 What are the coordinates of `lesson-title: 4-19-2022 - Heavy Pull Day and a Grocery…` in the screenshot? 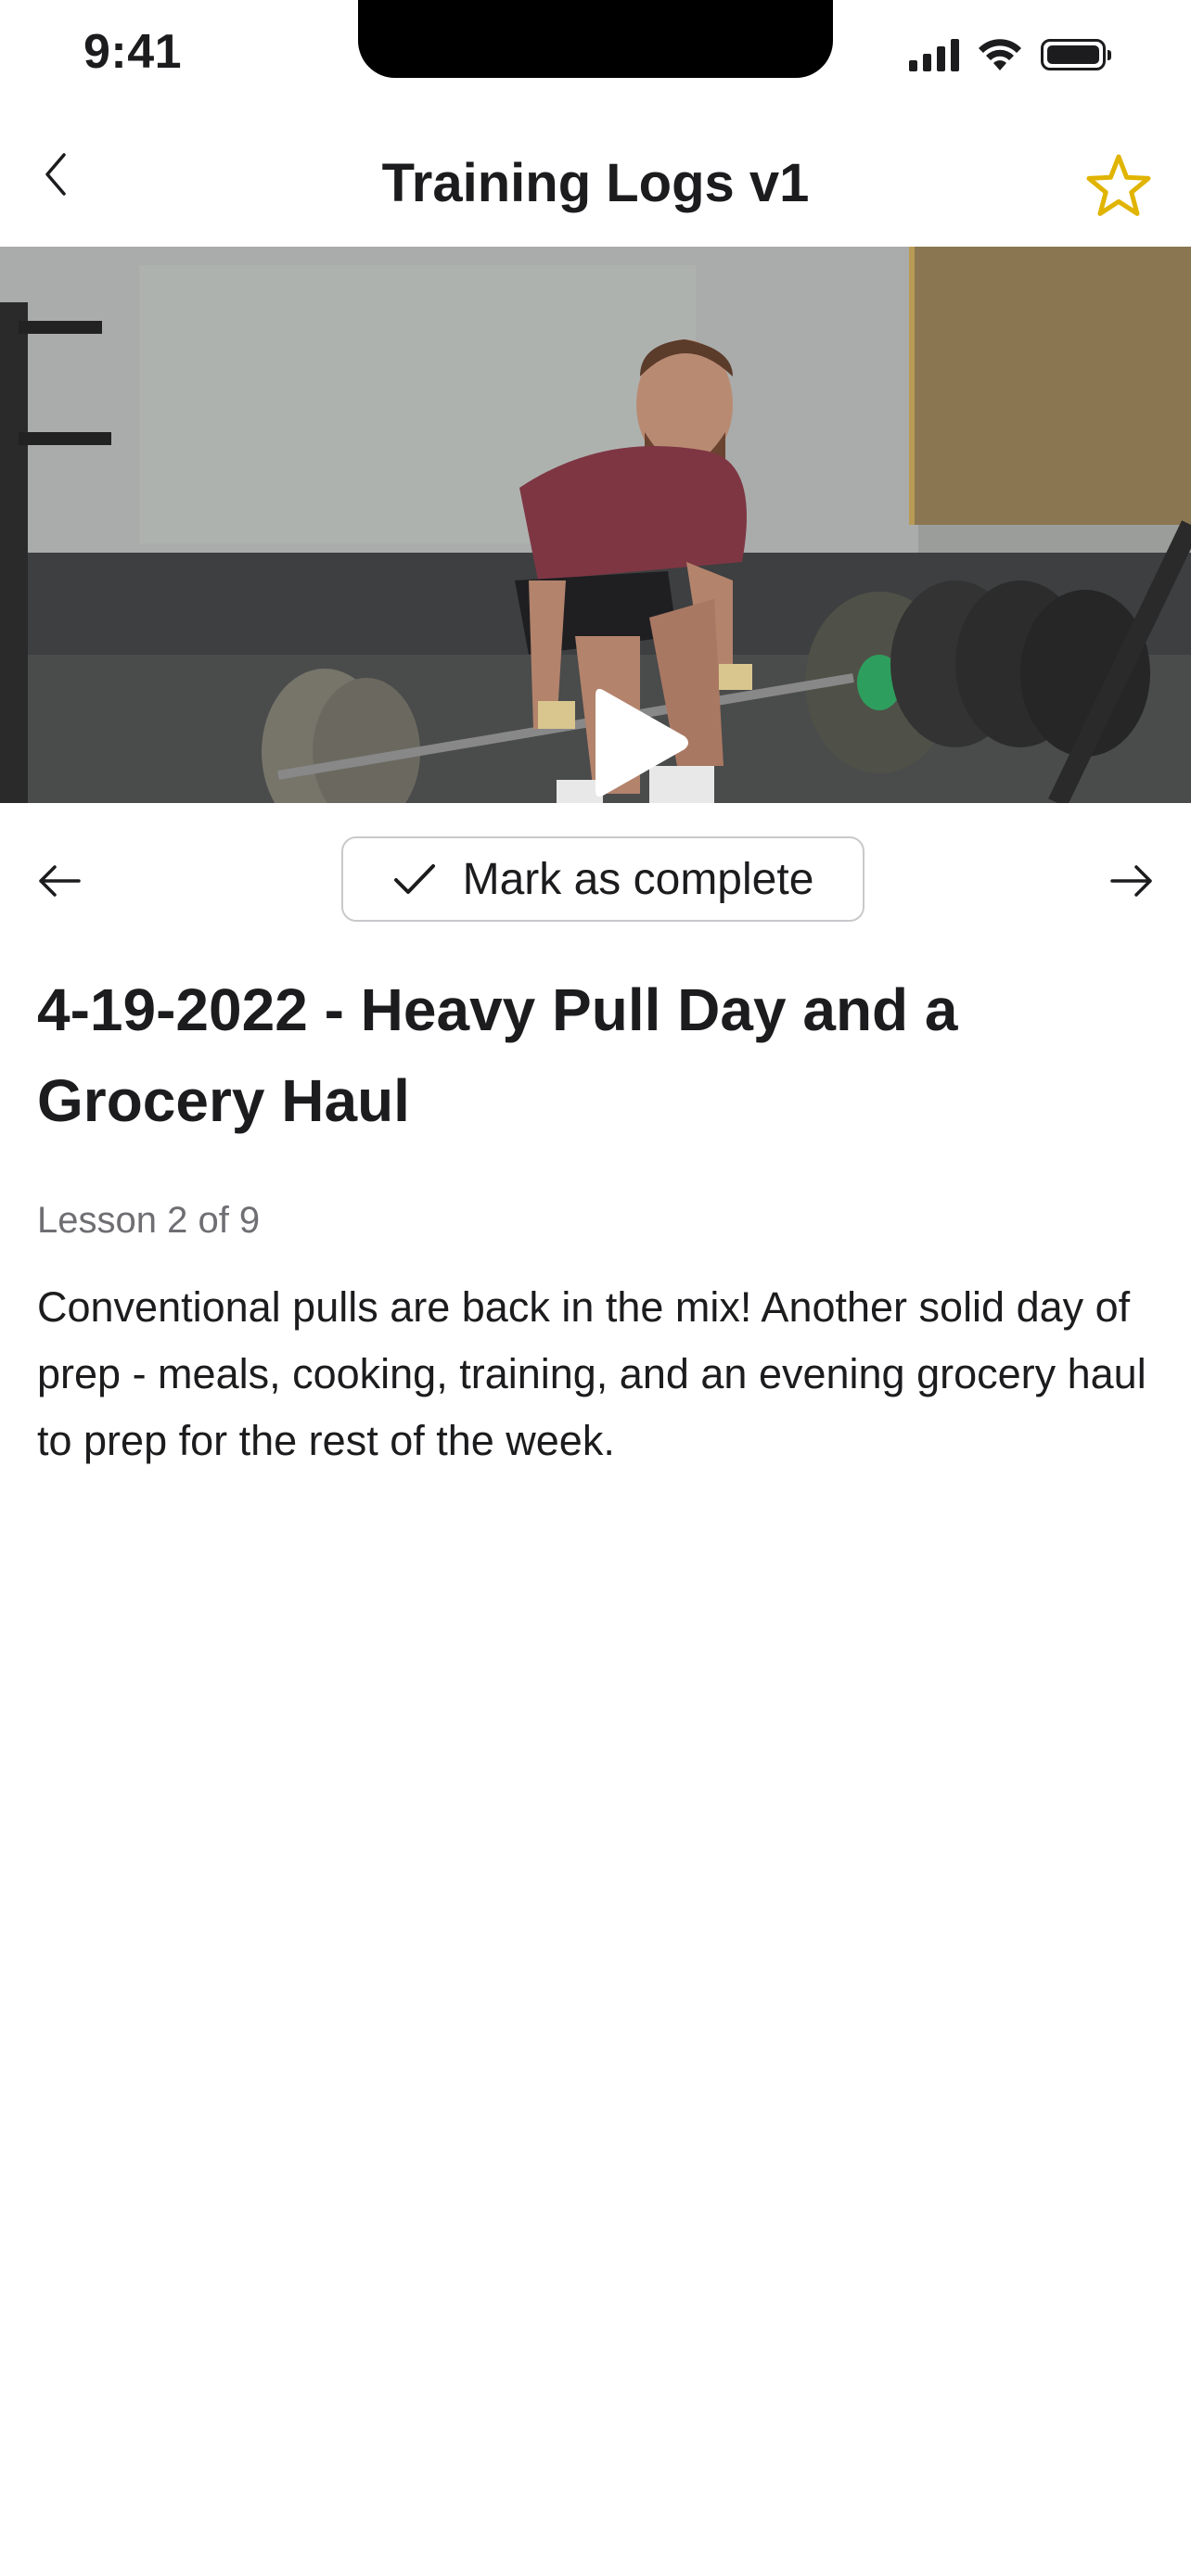 It's located at (497, 1055).